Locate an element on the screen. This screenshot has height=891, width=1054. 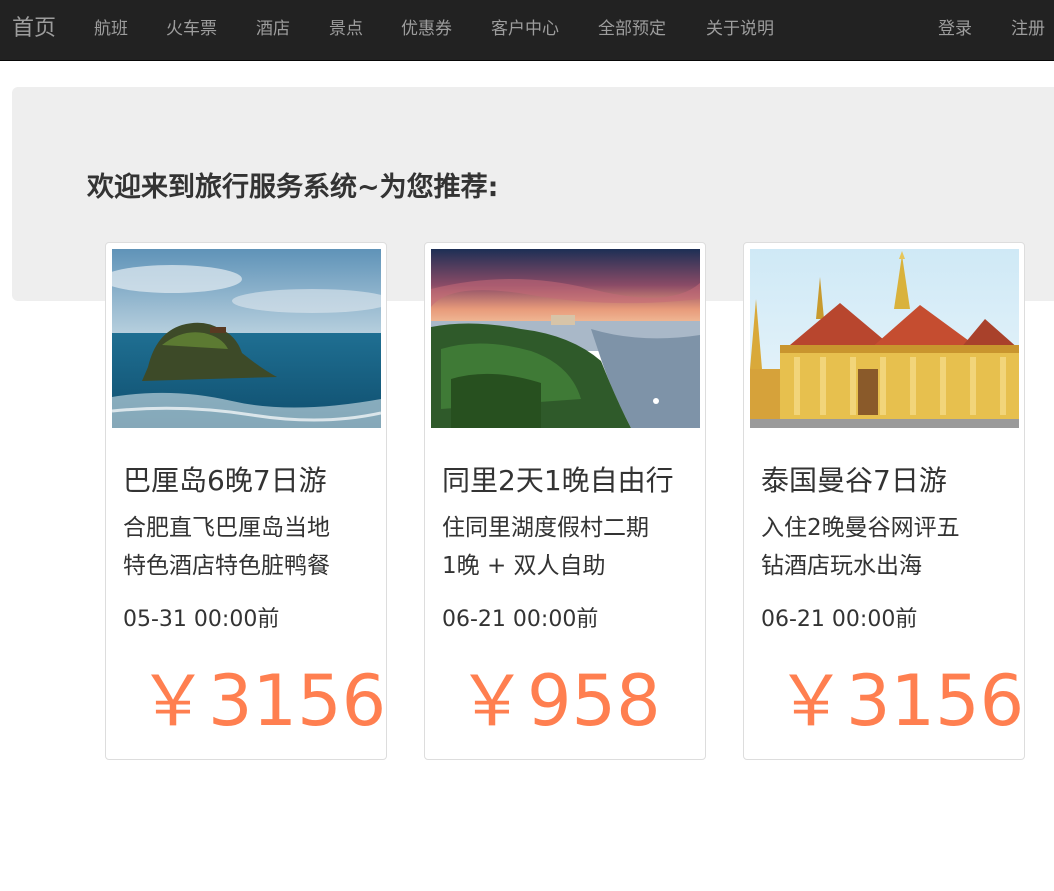
card-title: 巴厘岛6晚7日游 is located at coordinates (225, 481).